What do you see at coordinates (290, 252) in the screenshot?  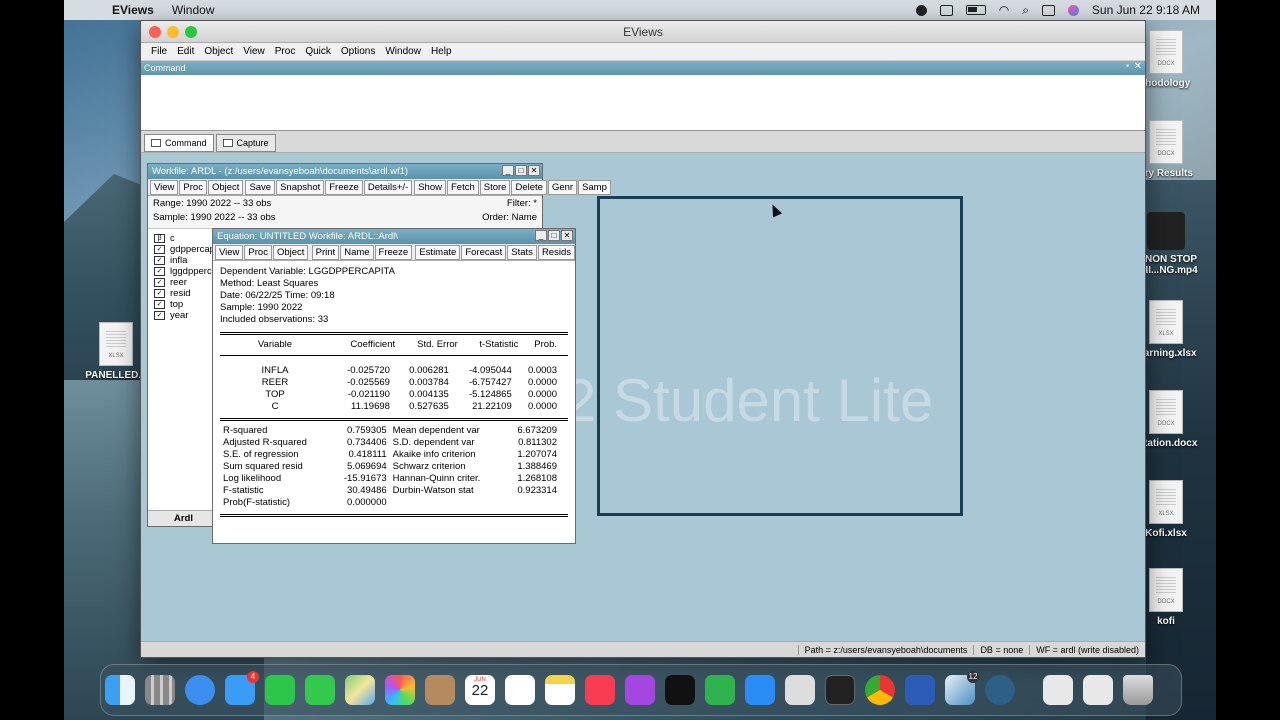 I see `eq-object-button: Object` at bounding box center [290, 252].